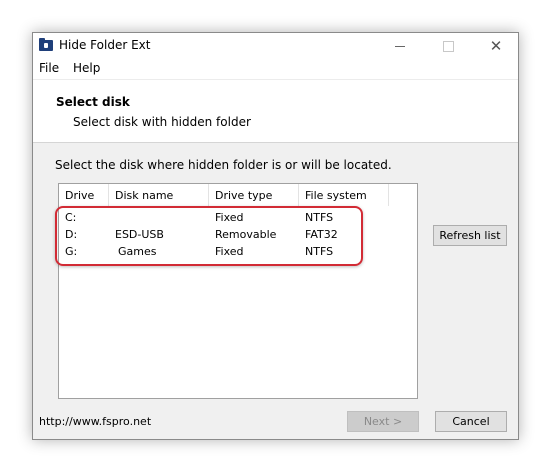 This screenshot has width=551, height=473. Describe the element at coordinates (344, 195) in the screenshot. I see `column-header-file-system: File system` at that location.